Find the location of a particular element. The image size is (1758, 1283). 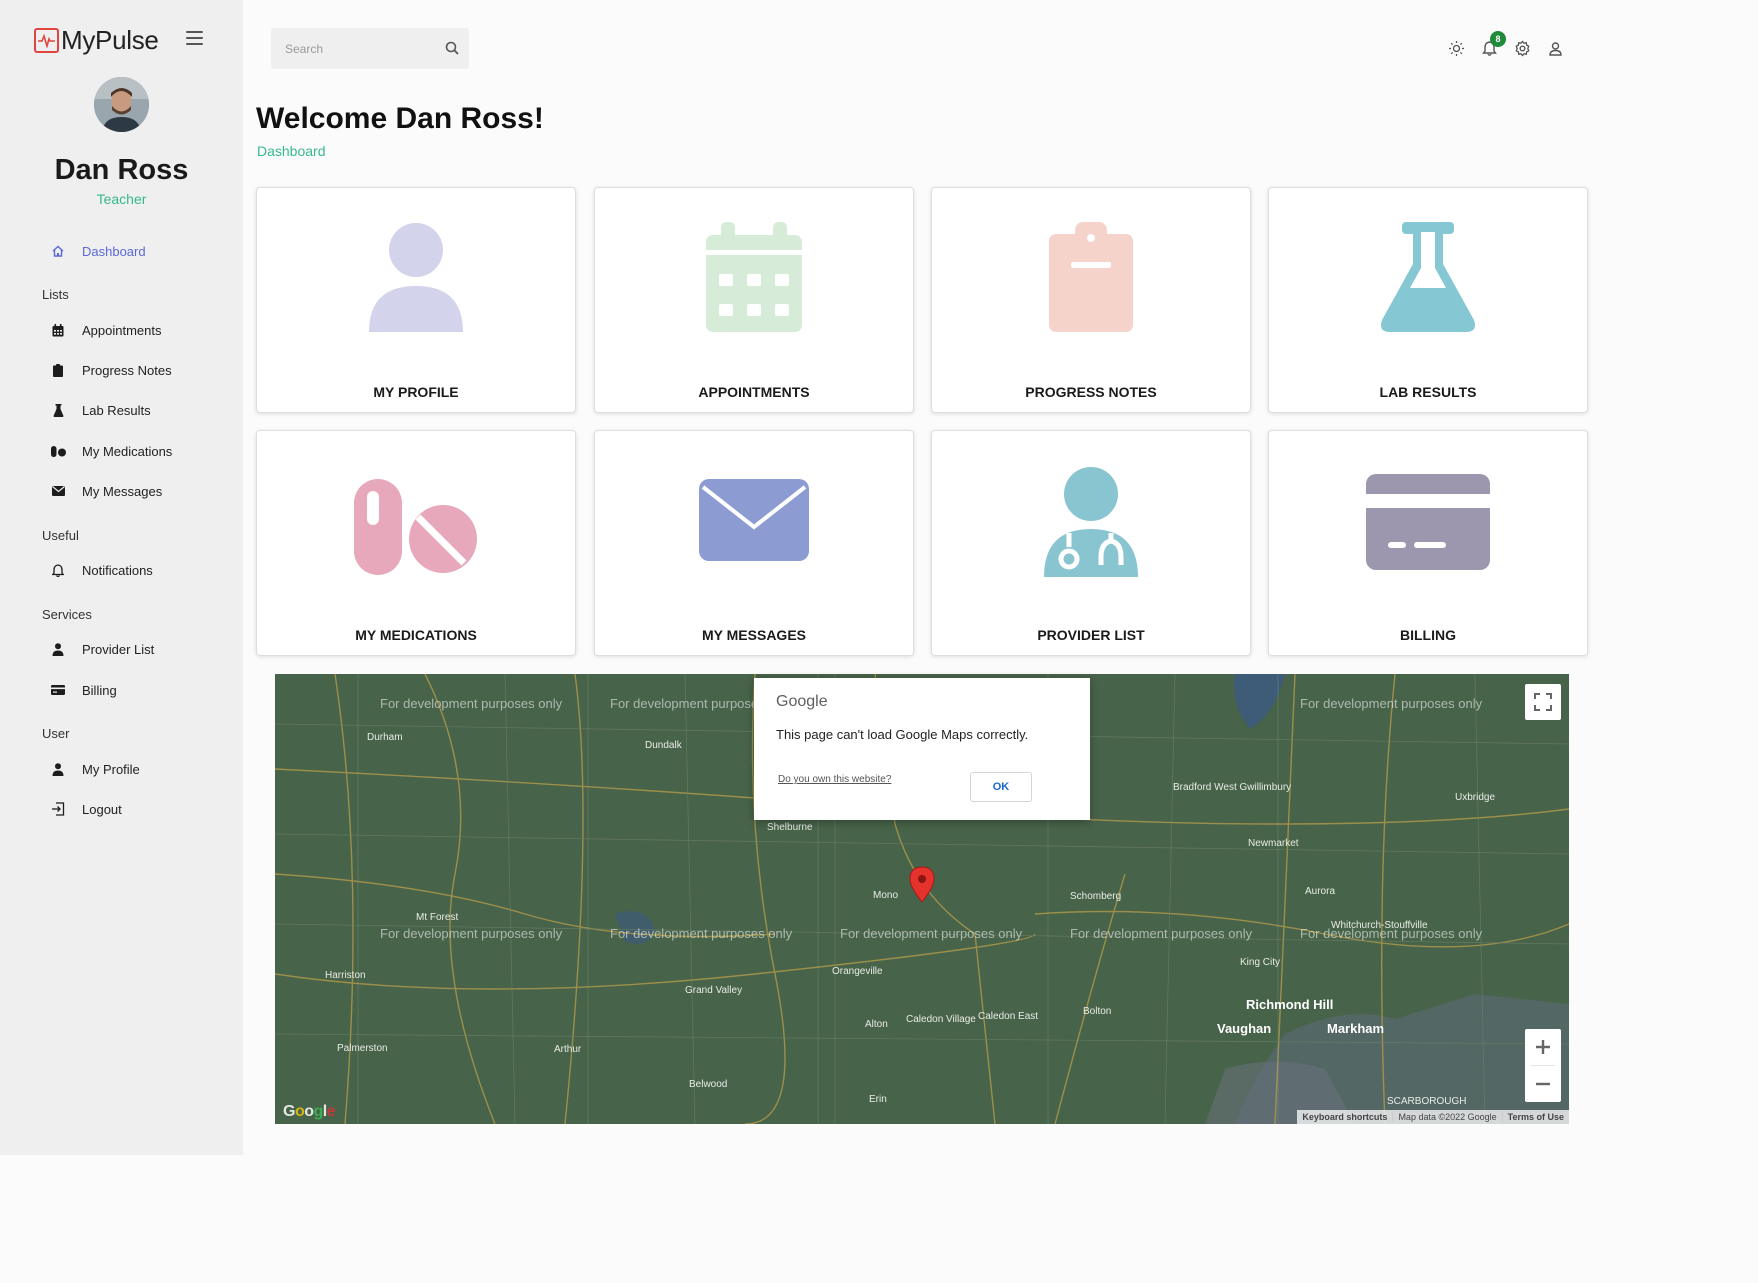

page-title: Welcome Dan Ross! is located at coordinates (400, 118).